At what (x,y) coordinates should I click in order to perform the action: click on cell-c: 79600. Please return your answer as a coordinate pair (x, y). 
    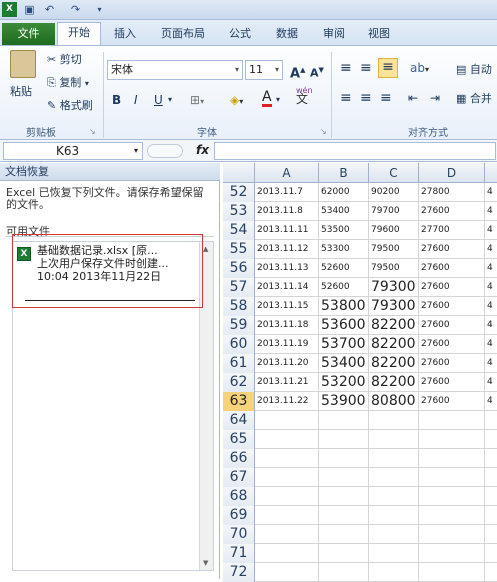
    Looking at the image, I should click on (394, 230).